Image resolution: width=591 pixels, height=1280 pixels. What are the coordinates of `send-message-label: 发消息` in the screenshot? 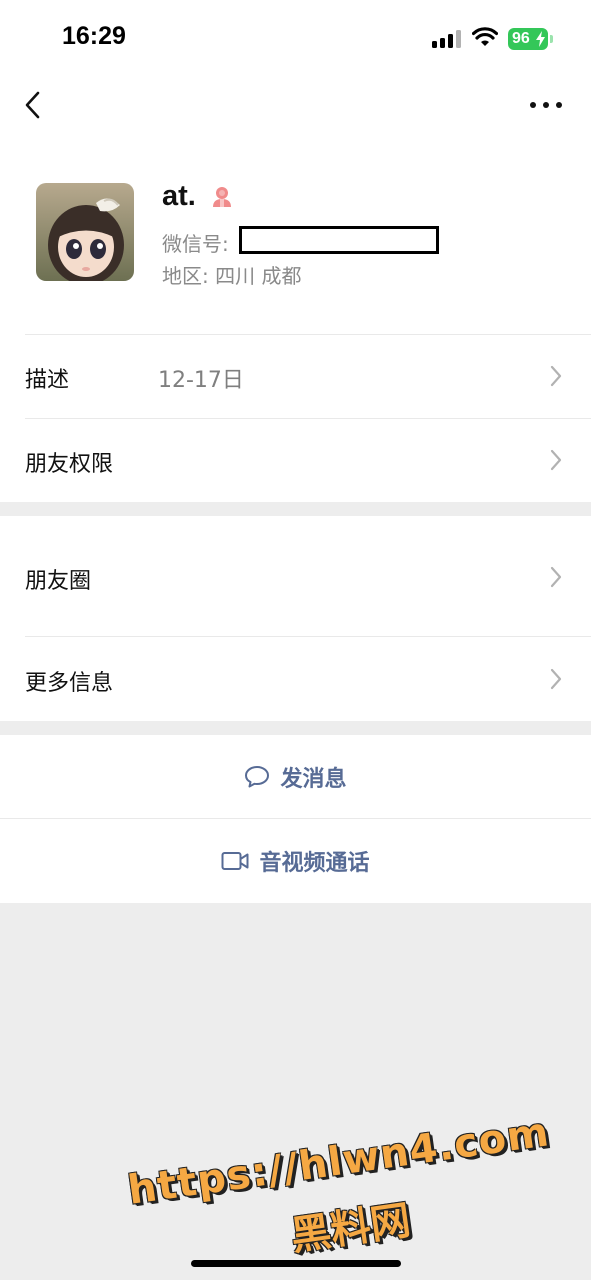 It's located at (313, 779).